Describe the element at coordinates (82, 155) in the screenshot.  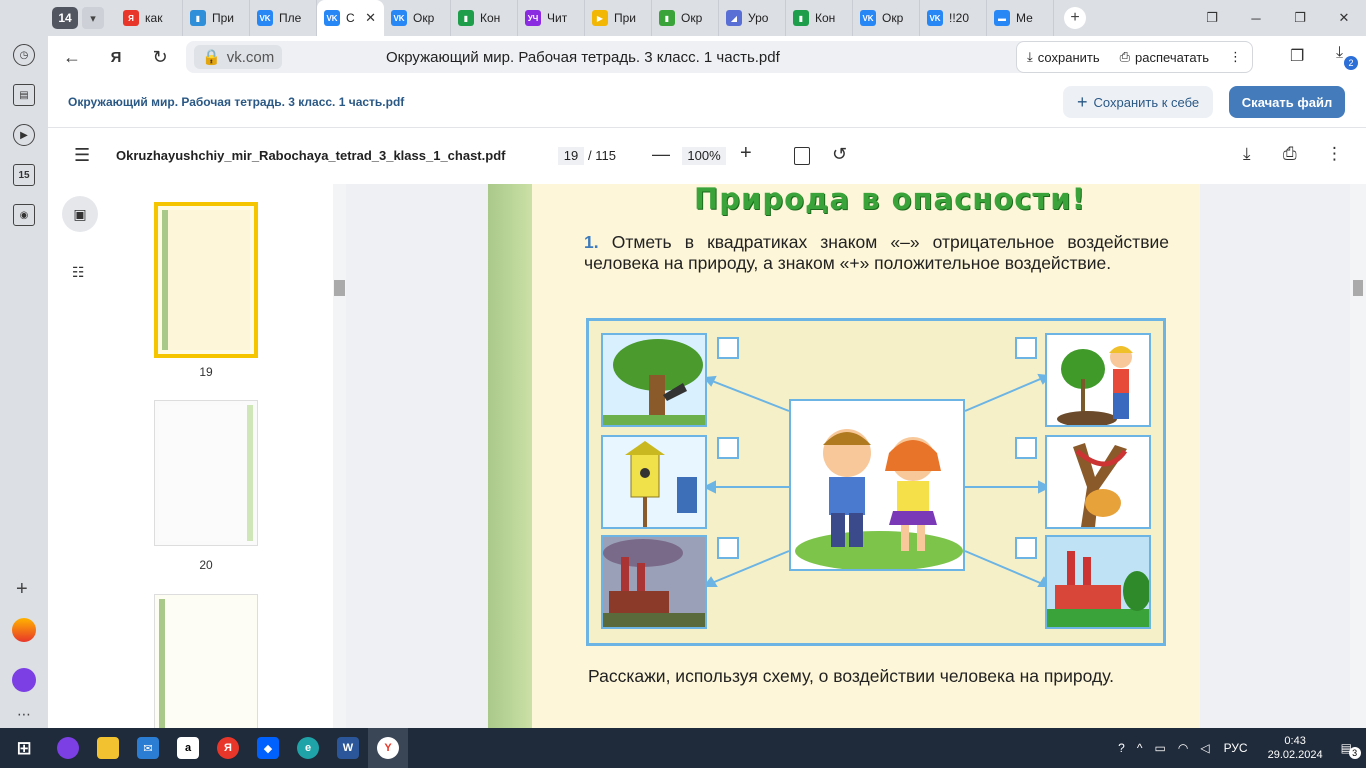
I see `menu-icon: ☰` at that location.